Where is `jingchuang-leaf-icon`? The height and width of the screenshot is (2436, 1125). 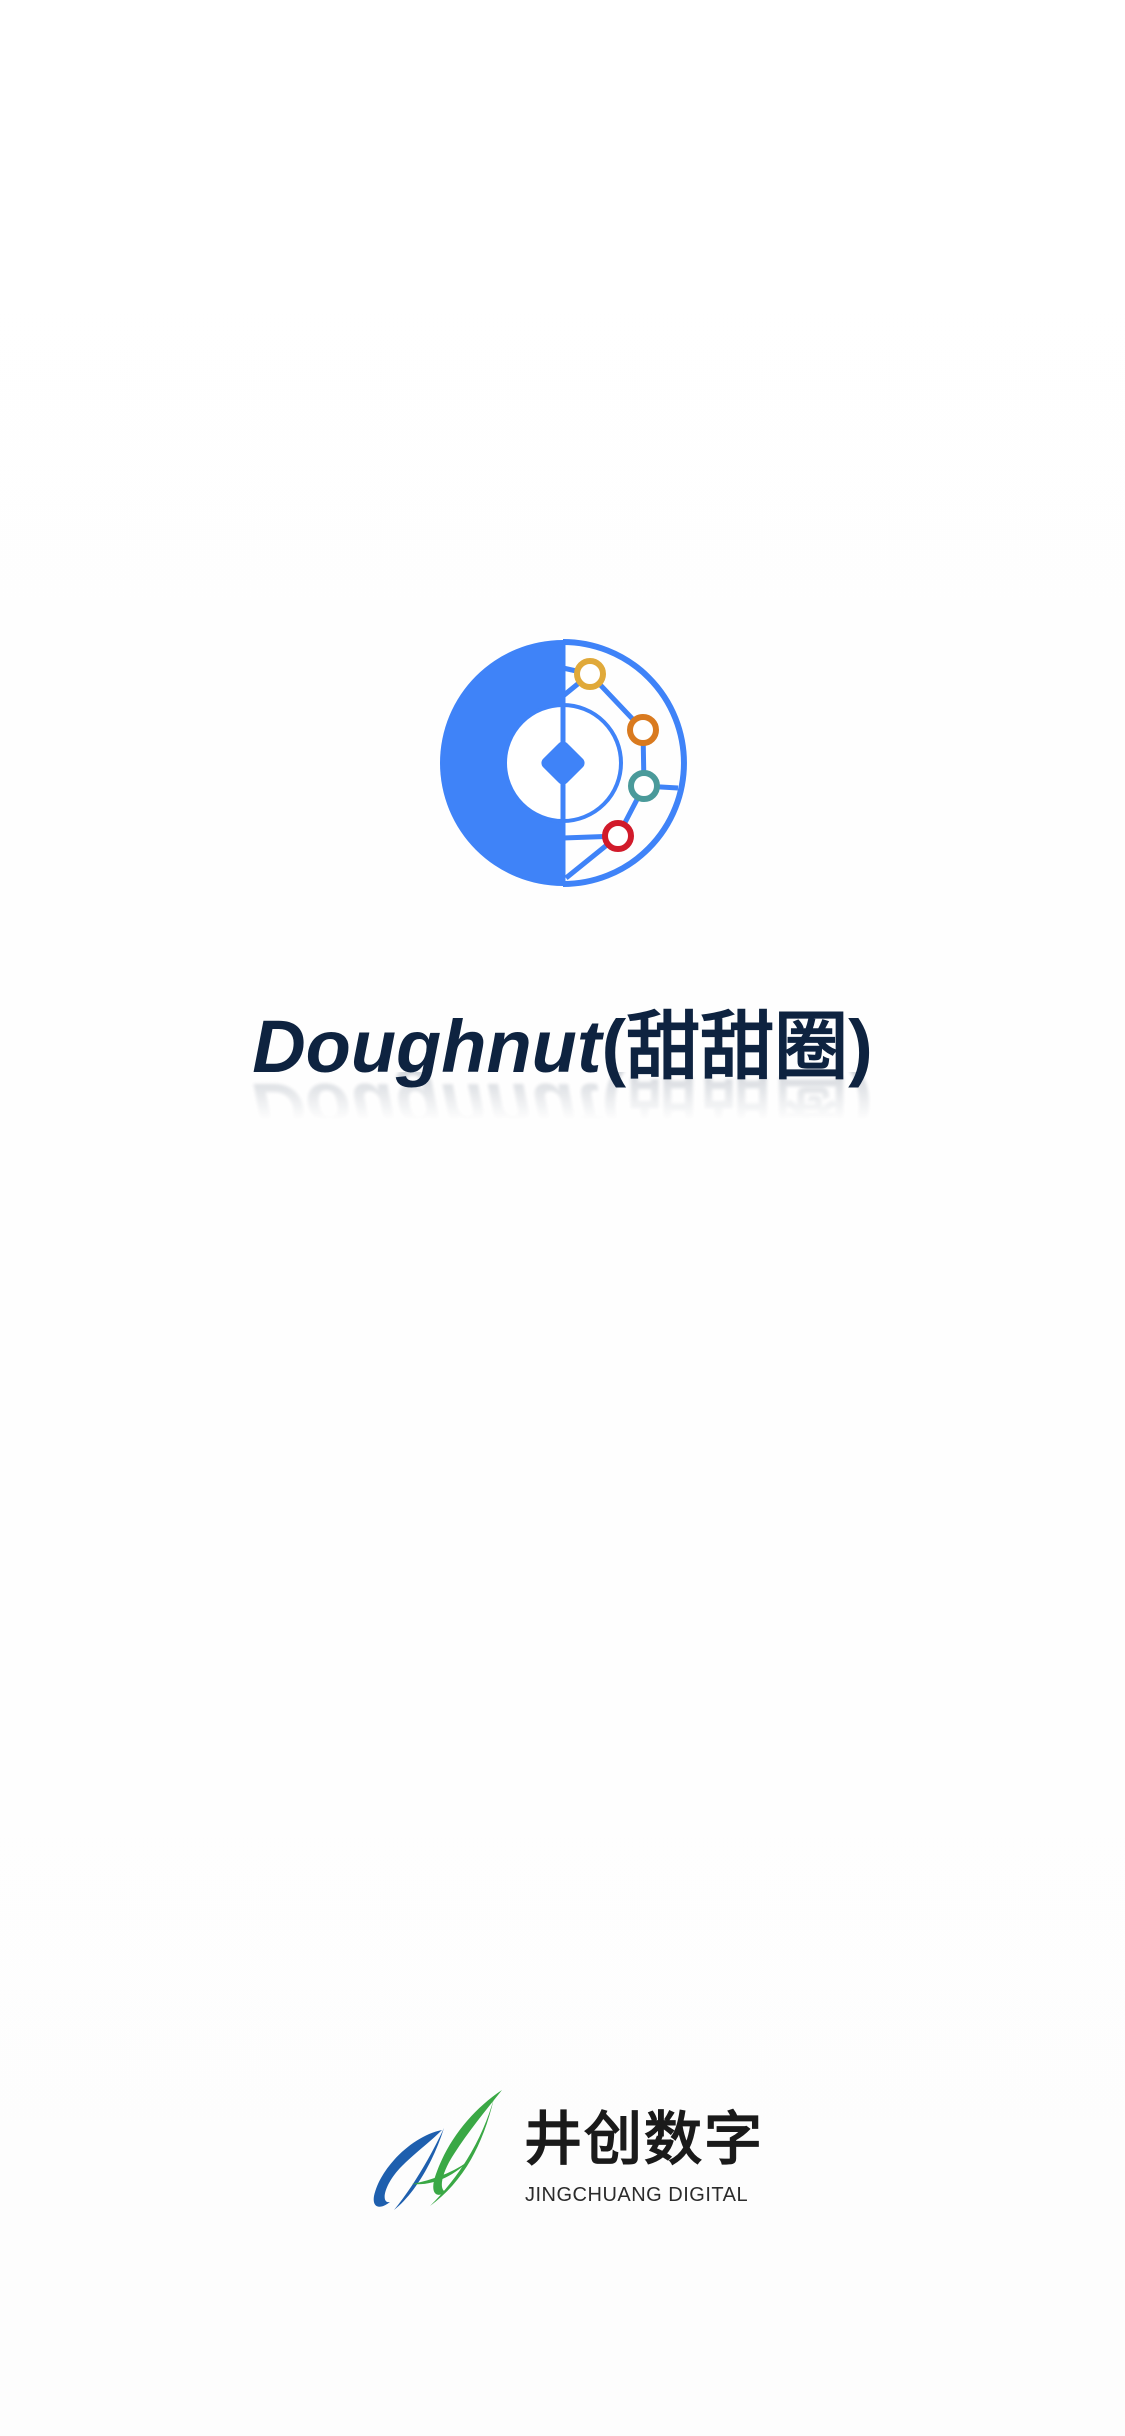
jingchuang-leaf-icon is located at coordinates (439, 2153).